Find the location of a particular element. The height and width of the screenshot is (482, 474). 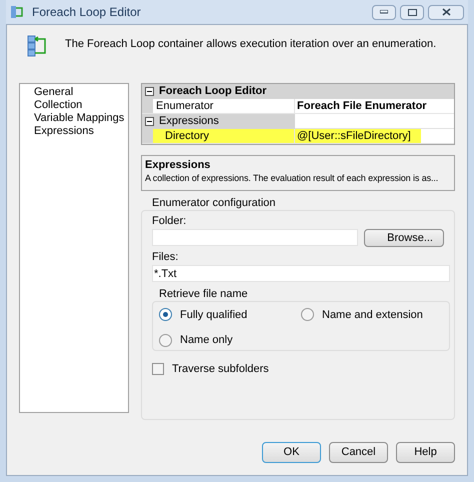

window-title: Foreach Loop Editor is located at coordinates (87, 12).